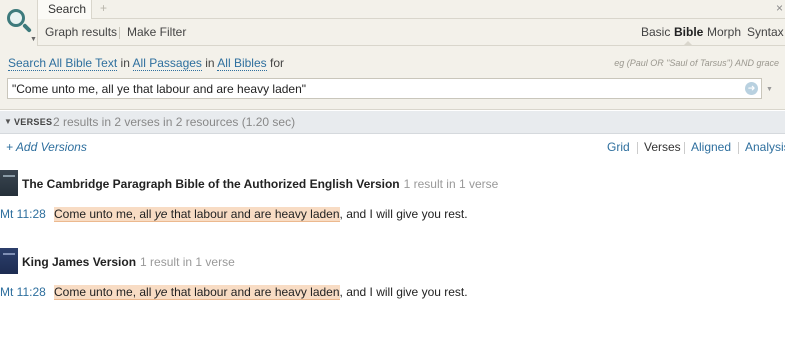  What do you see at coordinates (9, 261) in the screenshot?
I see `kjv-cover-icon` at bounding box center [9, 261].